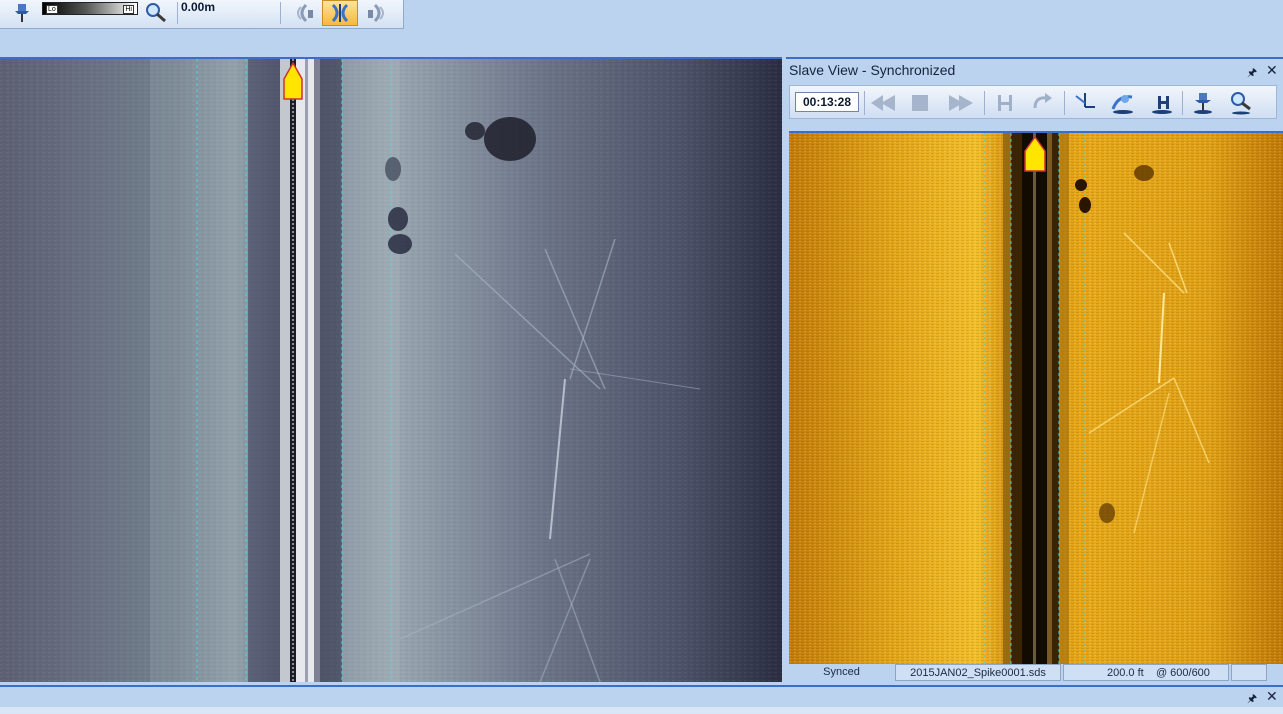 The image size is (1283, 714). I want to click on gain-high-label: Hi, so click(128, 9).